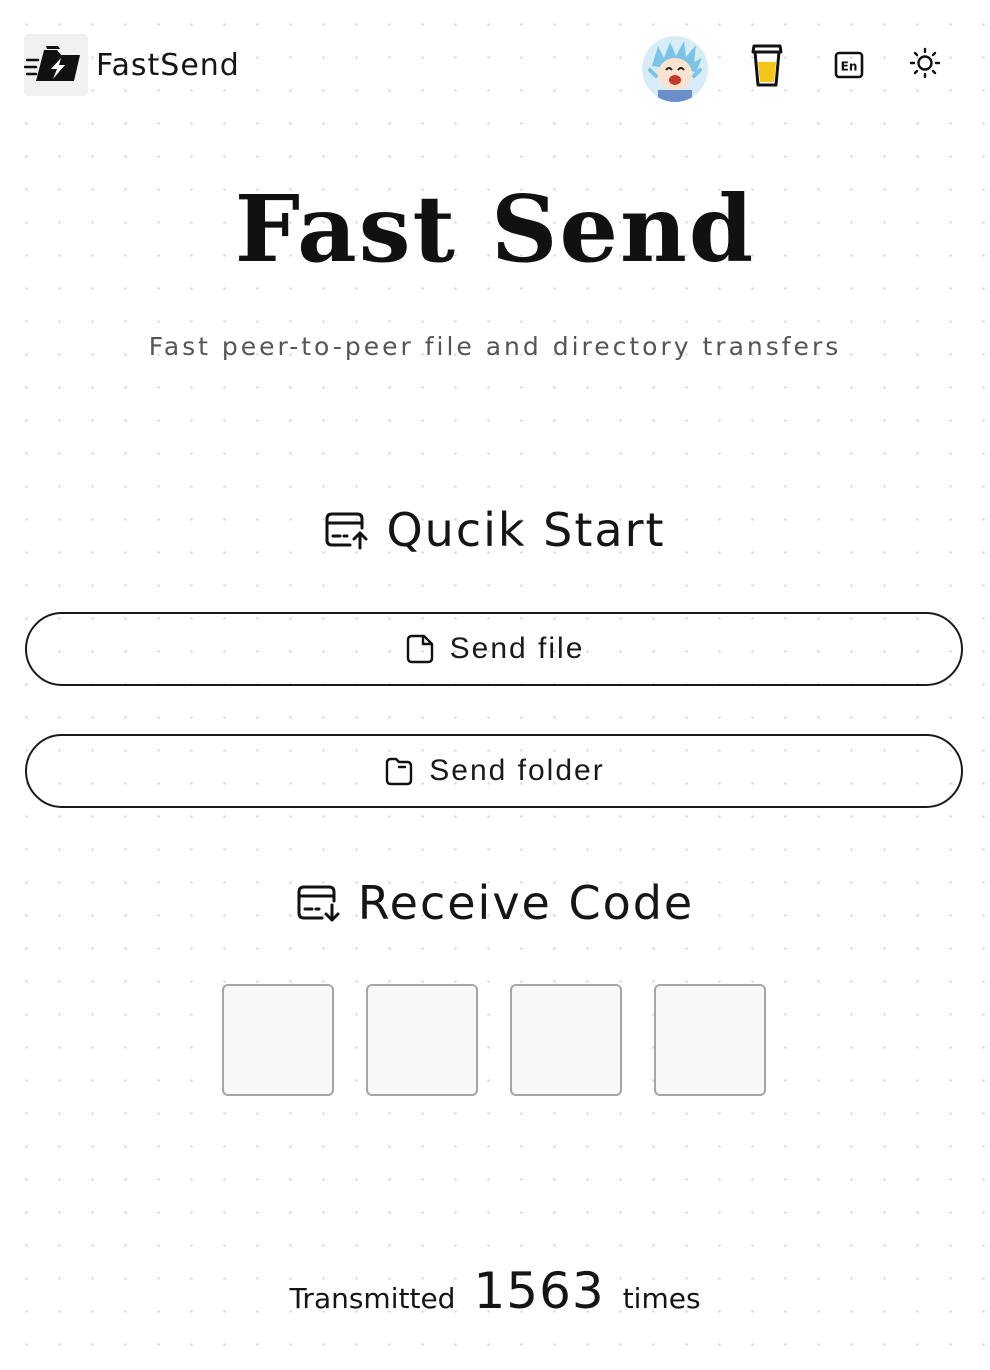  What do you see at coordinates (526, 903) in the screenshot?
I see `receive-code-title: Receive Code` at bounding box center [526, 903].